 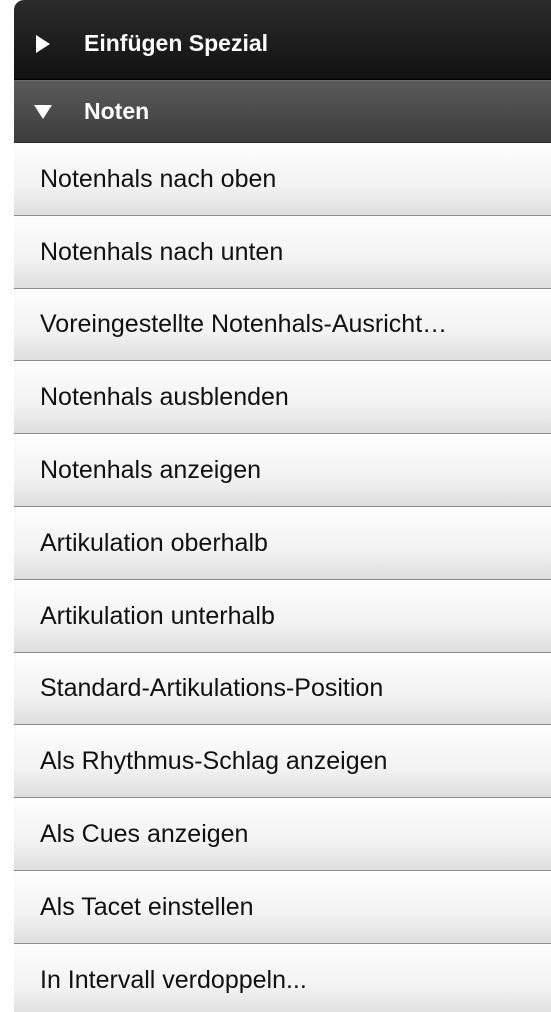 I want to click on menu-item-show-stem: Notenhals anzeigen, so click(x=282, y=470).